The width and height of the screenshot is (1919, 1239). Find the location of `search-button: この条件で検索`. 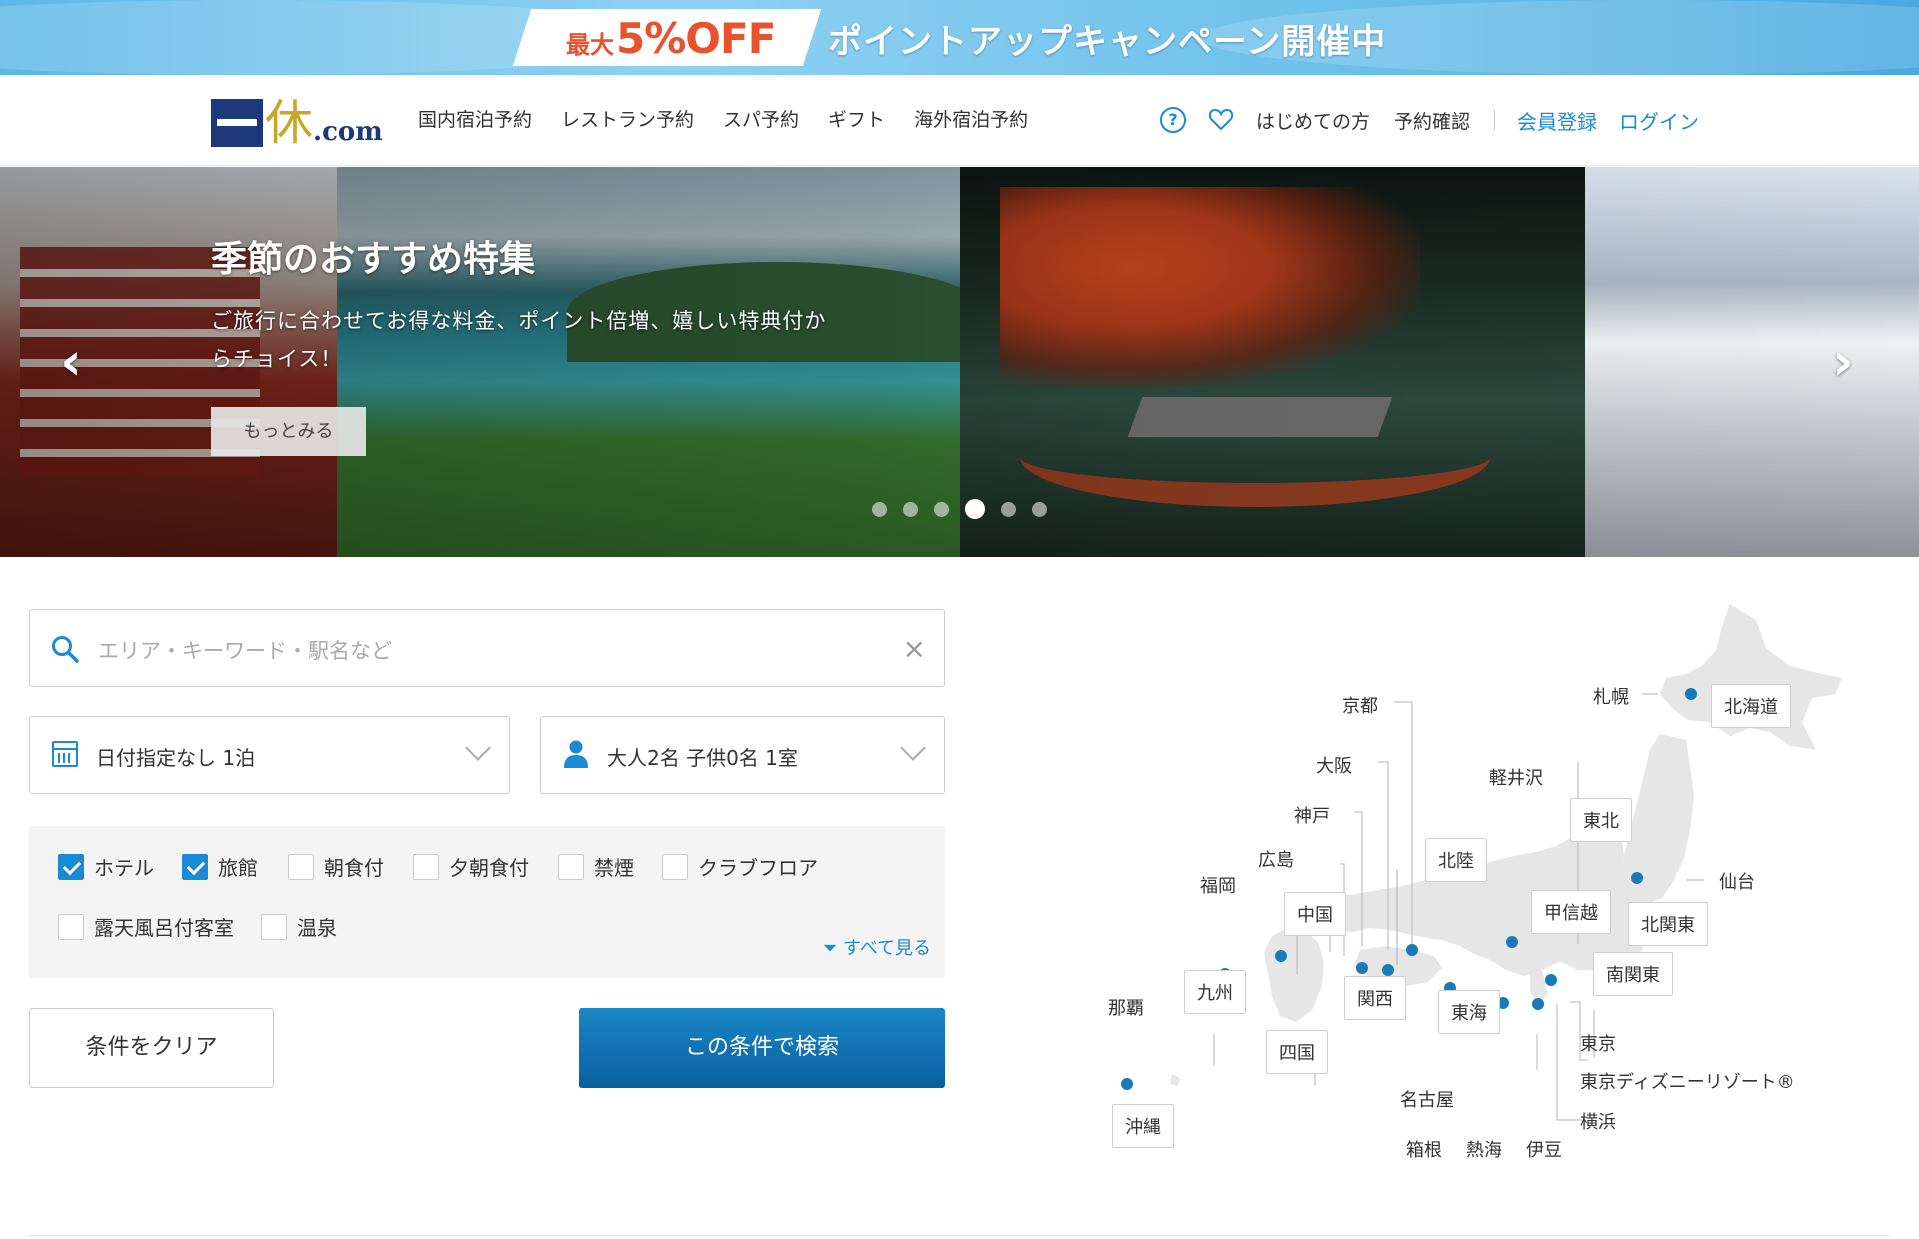

search-button: この条件で検索 is located at coordinates (762, 1048).